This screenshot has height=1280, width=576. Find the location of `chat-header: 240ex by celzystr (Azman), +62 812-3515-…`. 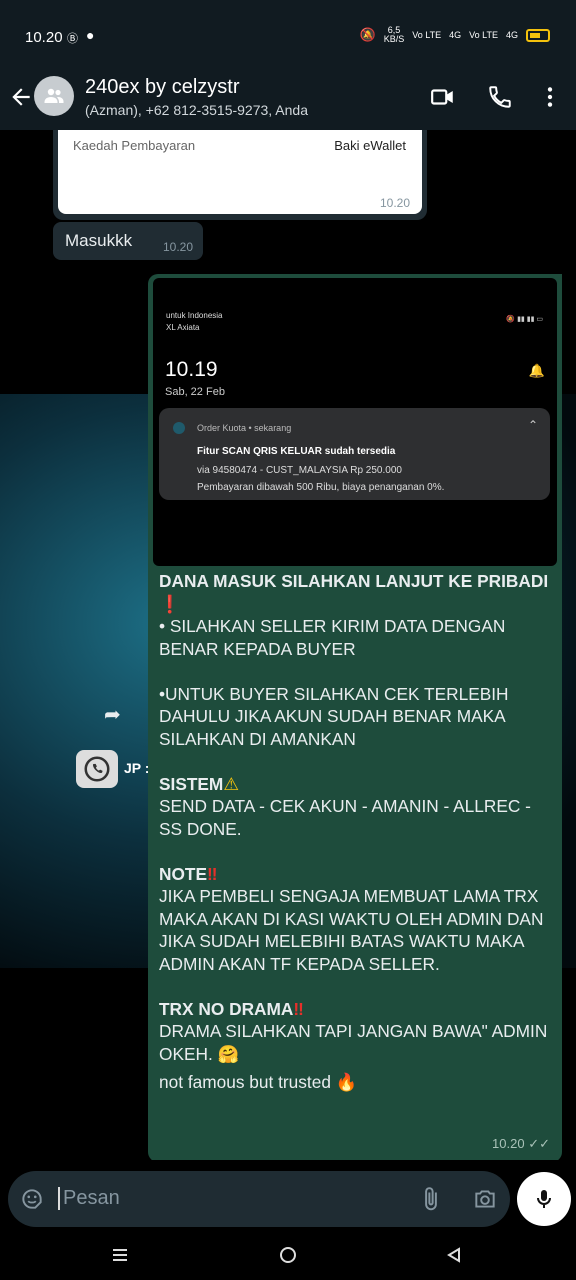

chat-header: 240ex by celzystr (Azman), +62 812-3515-… is located at coordinates (288, 103).